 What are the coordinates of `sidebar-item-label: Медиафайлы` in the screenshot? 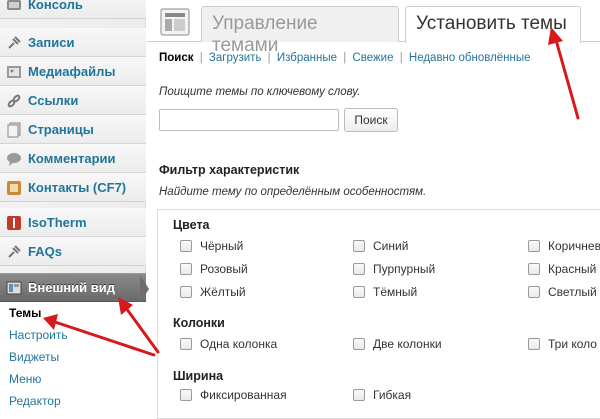 It's located at (72, 71).